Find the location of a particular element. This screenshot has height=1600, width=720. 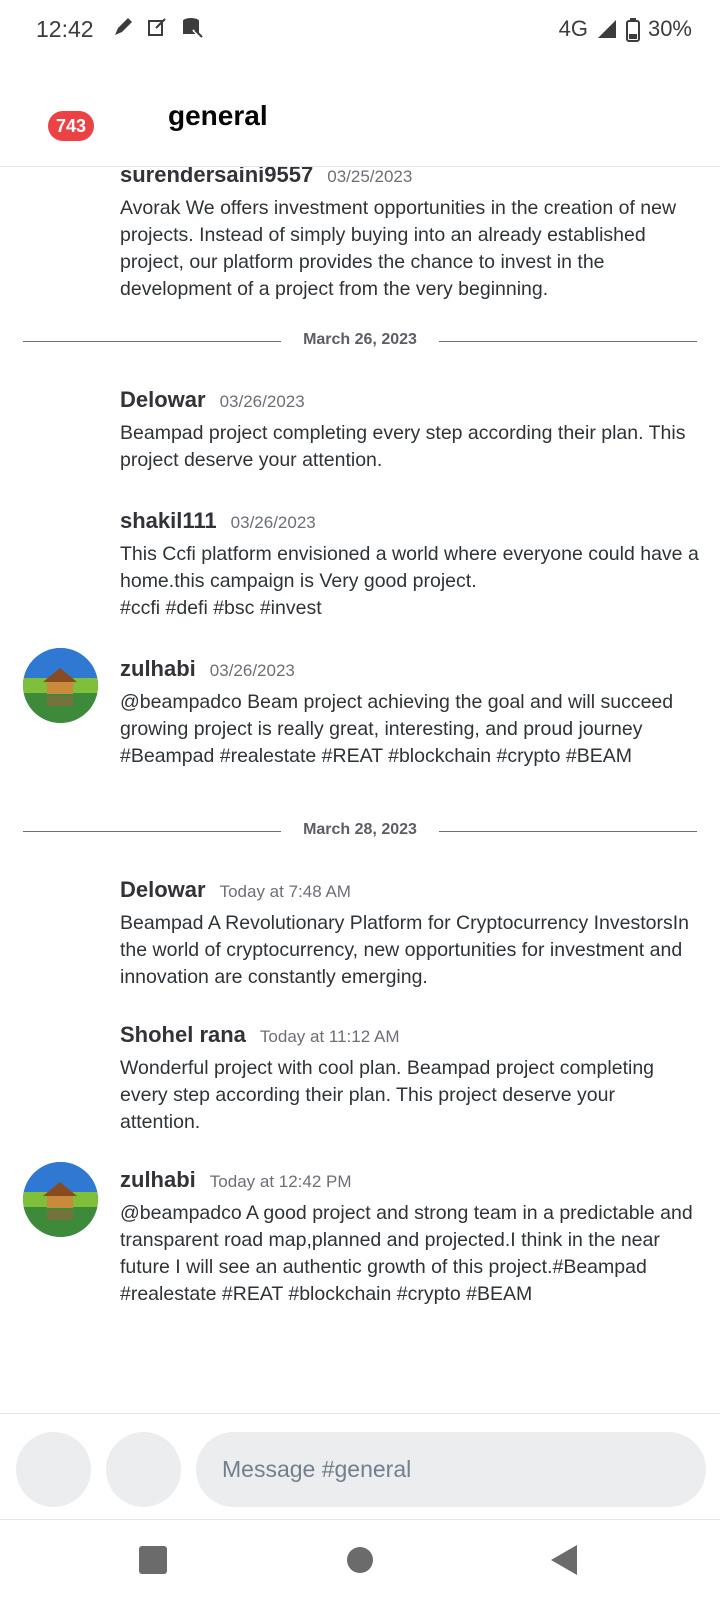

system-nav-bar is located at coordinates (360, 1559).